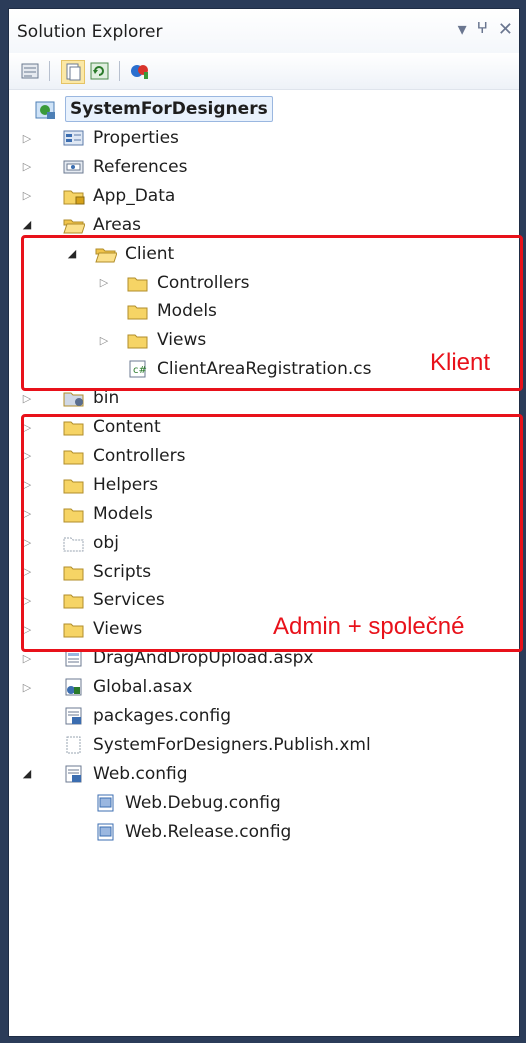 The width and height of the screenshot is (526, 1043). What do you see at coordinates (74, 745) in the screenshot?
I see `file-hidden-icon` at bounding box center [74, 745].